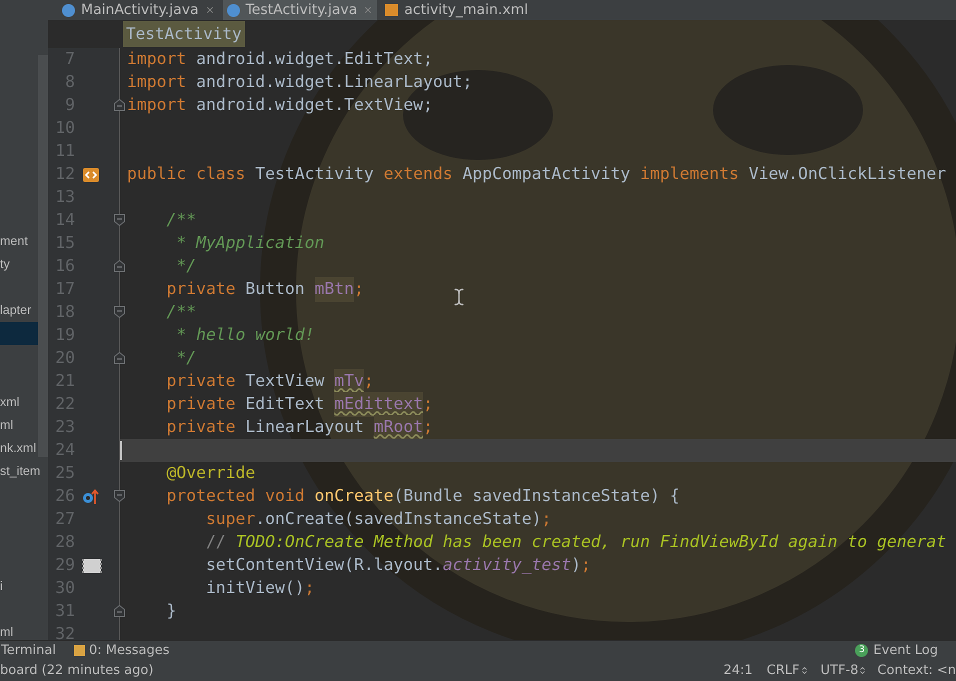  What do you see at coordinates (210, 473) in the screenshot?
I see `code-line: @Override` at bounding box center [210, 473].